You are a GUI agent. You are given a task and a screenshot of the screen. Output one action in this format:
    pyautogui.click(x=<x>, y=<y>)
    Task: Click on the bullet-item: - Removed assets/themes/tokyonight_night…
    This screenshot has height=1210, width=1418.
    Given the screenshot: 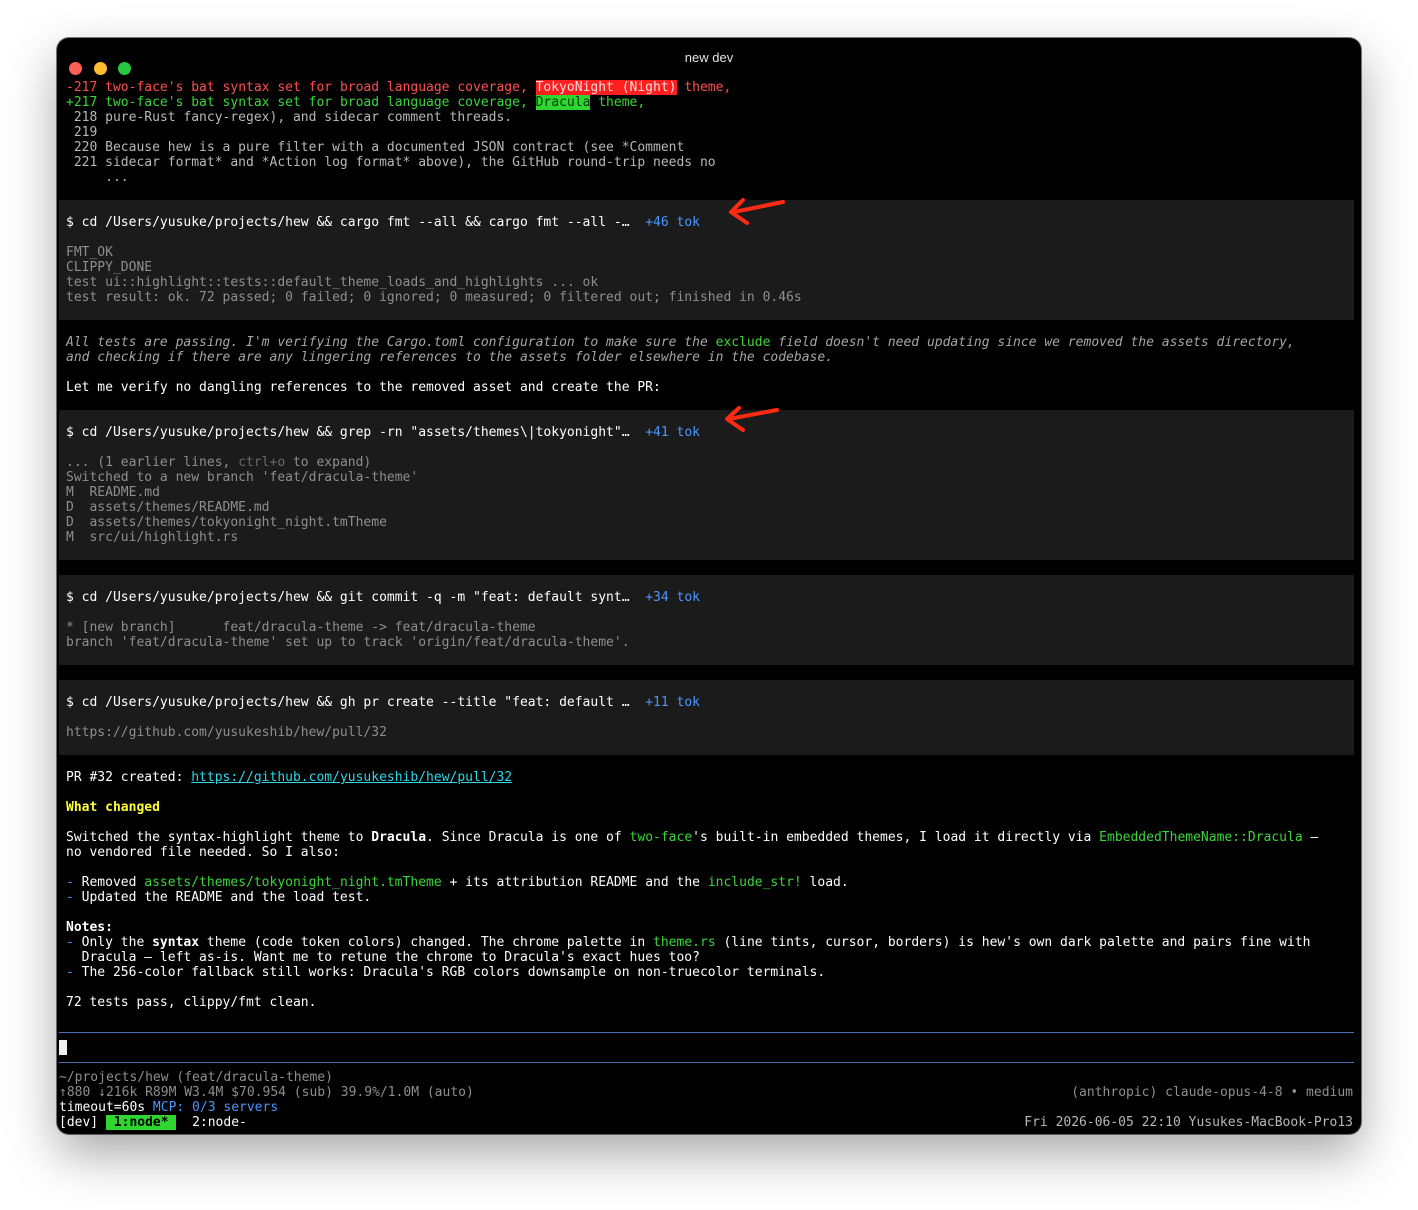 What is the action you would take?
    pyautogui.click(x=457, y=882)
    